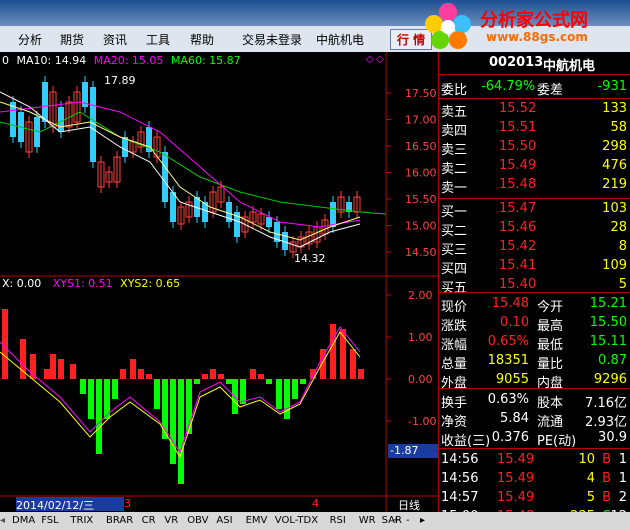 The height and width of the screenshot is (530, 630). I want to click on date-label: 2014/02/12/三, so click(70, 504).